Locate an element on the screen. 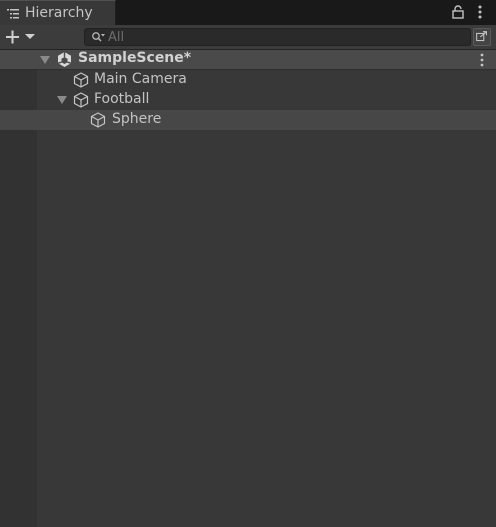 The height and width of the screenshot is (527, 496). hierarchy-item-football: Football is located at coordinates (248, 100).